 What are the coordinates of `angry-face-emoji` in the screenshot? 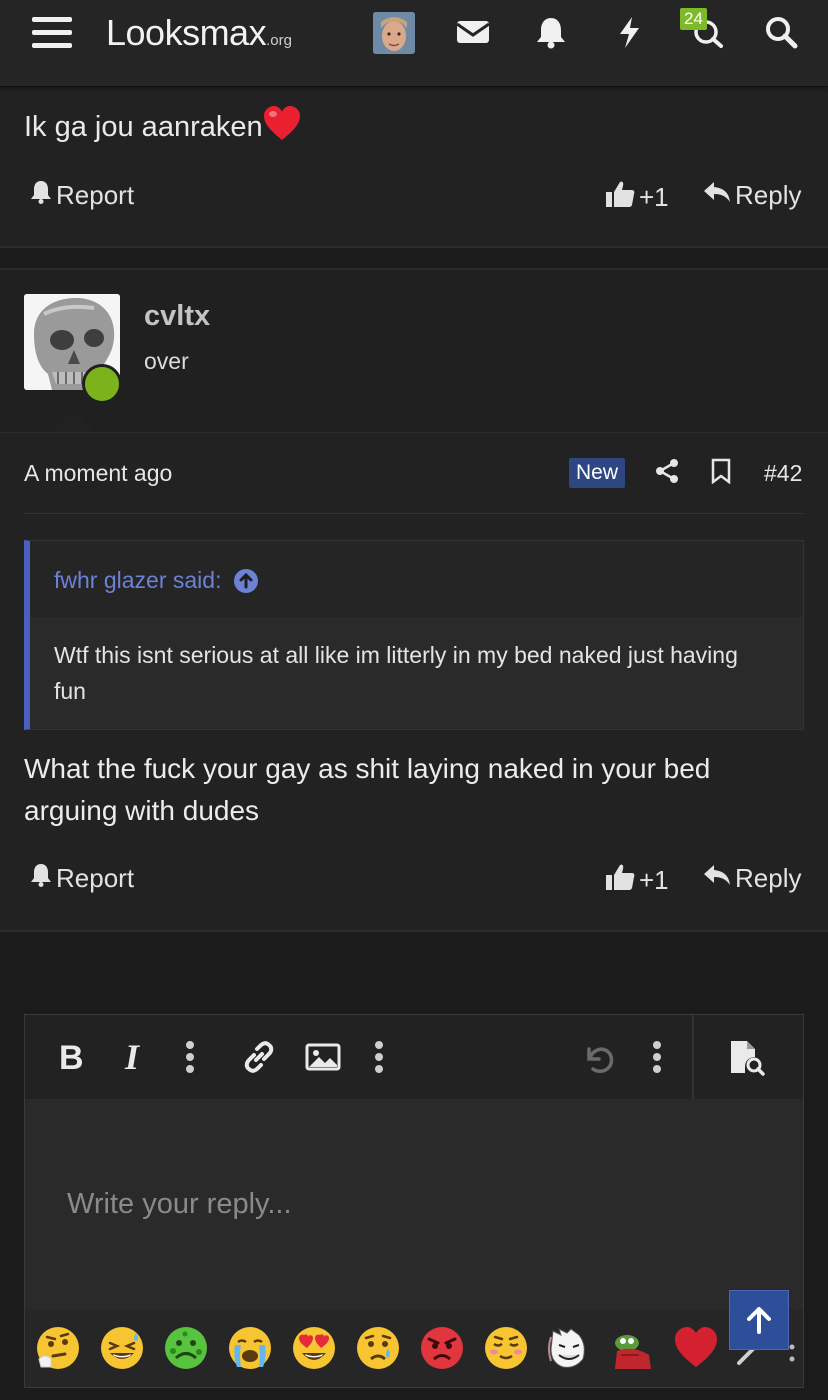 It's located at (442, 1348).